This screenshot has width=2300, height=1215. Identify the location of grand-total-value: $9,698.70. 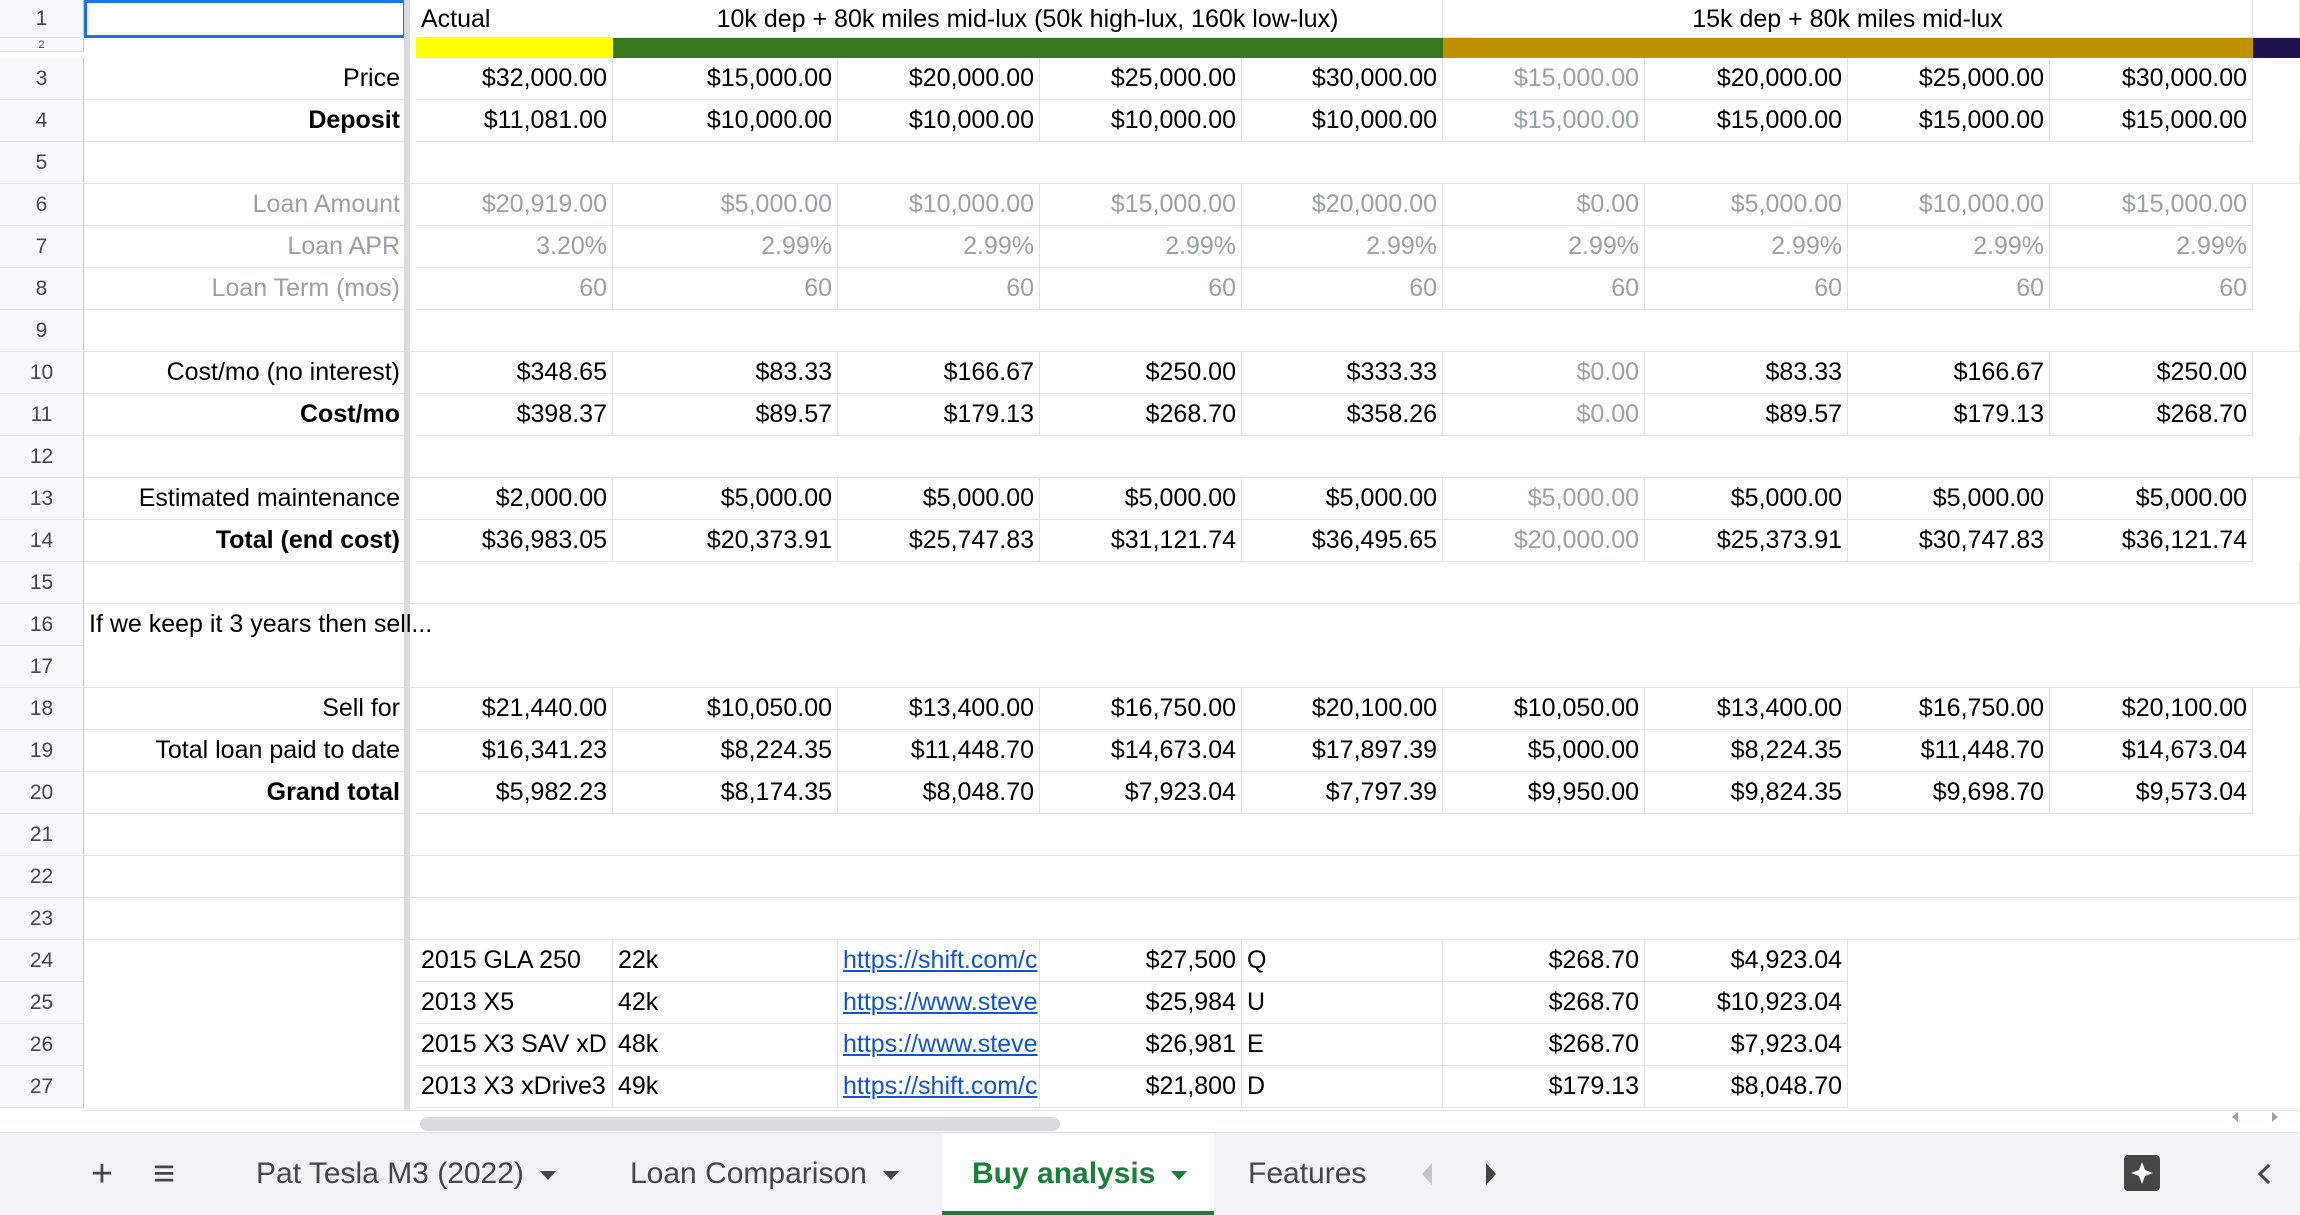
(1949, 793).